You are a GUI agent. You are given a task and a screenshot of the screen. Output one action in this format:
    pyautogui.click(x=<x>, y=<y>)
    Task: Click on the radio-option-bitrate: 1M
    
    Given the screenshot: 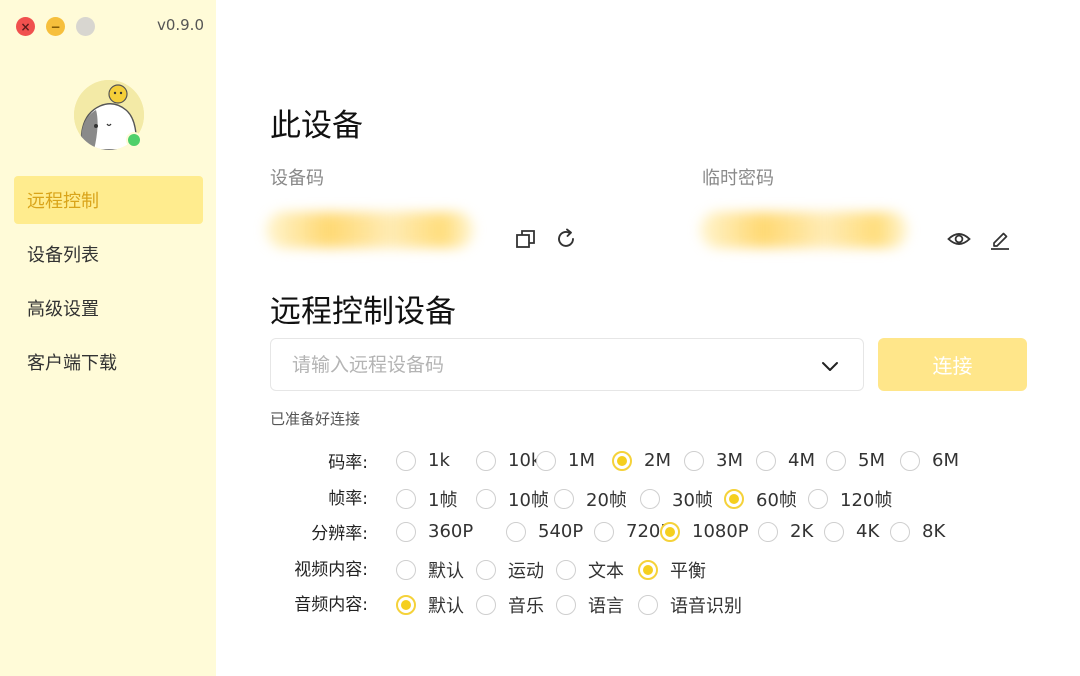 What is the action you would take?
    pyautogui.click(x=565, y=460)
    